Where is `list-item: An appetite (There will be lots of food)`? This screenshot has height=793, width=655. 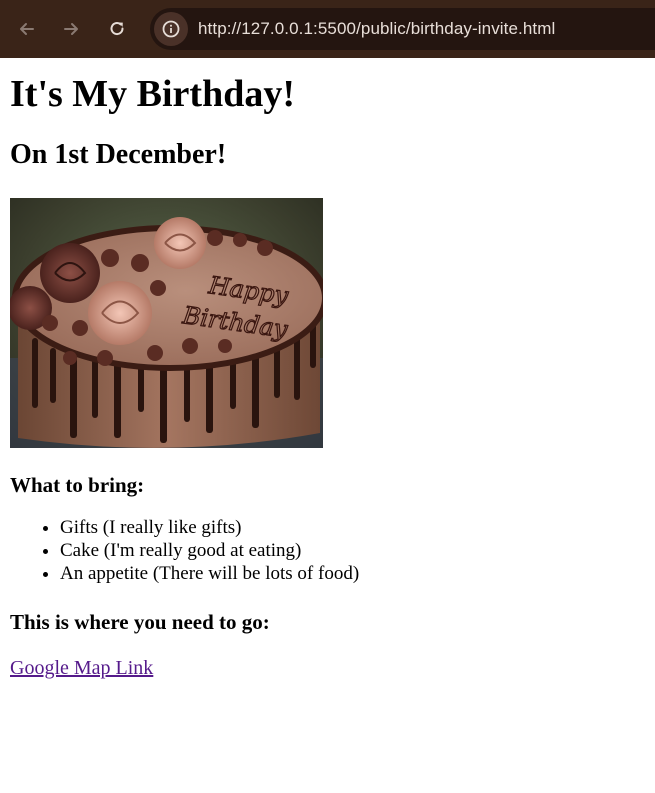 list-item: An appetite (There will be lots of food) is located at coordinates (352, 573).